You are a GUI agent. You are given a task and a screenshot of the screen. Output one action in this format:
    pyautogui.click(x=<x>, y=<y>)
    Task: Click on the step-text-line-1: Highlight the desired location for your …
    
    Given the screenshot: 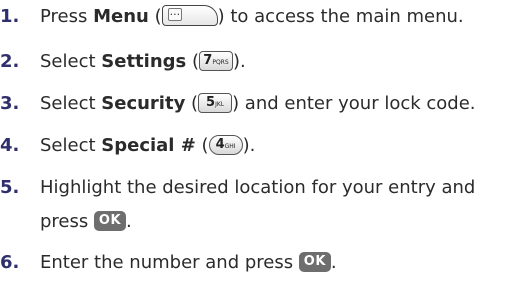 What is the action you would take?
    pyautogui.click(x=258, y=187)
    